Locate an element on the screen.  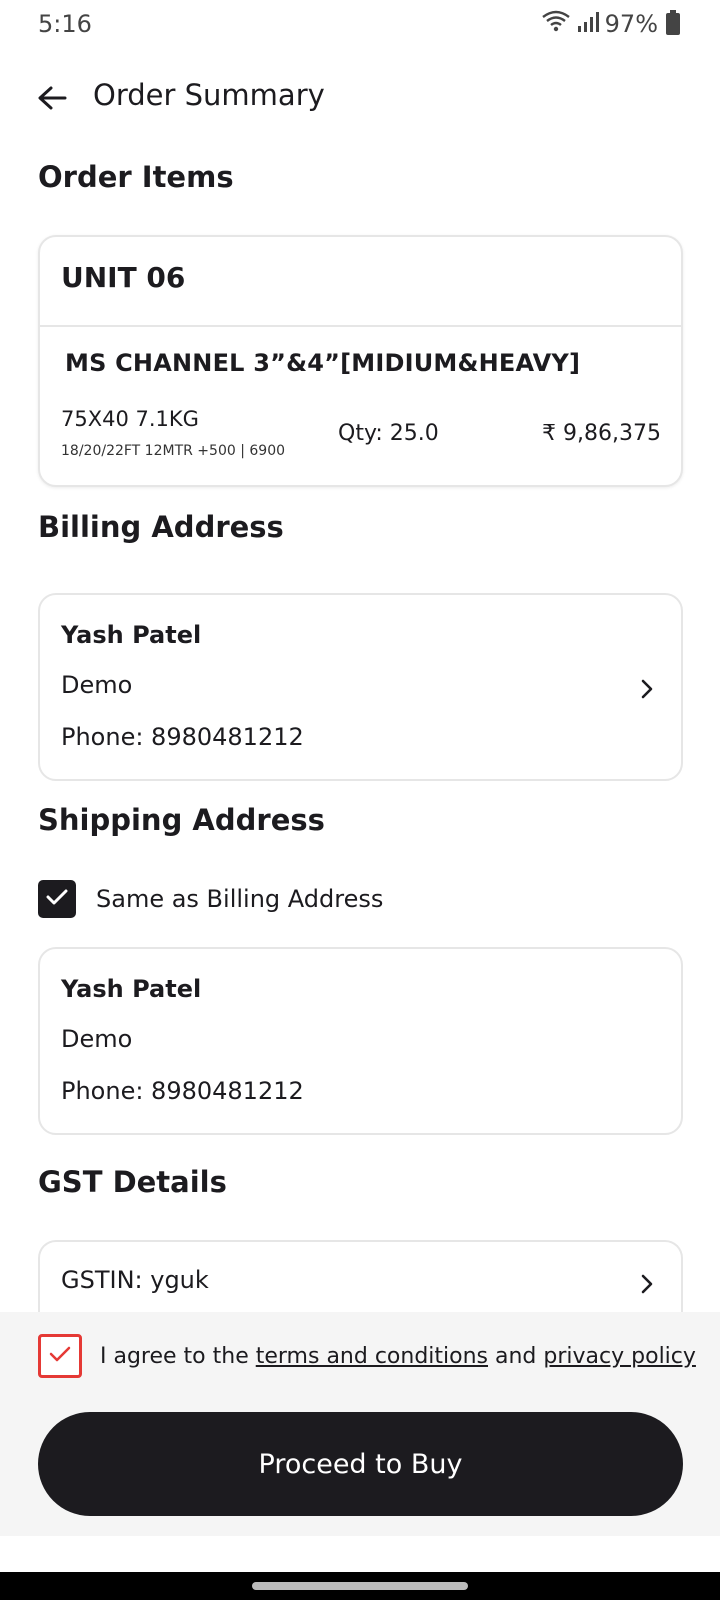
shipping-address-title: Shipping Address is located at coordinates (181, 820).